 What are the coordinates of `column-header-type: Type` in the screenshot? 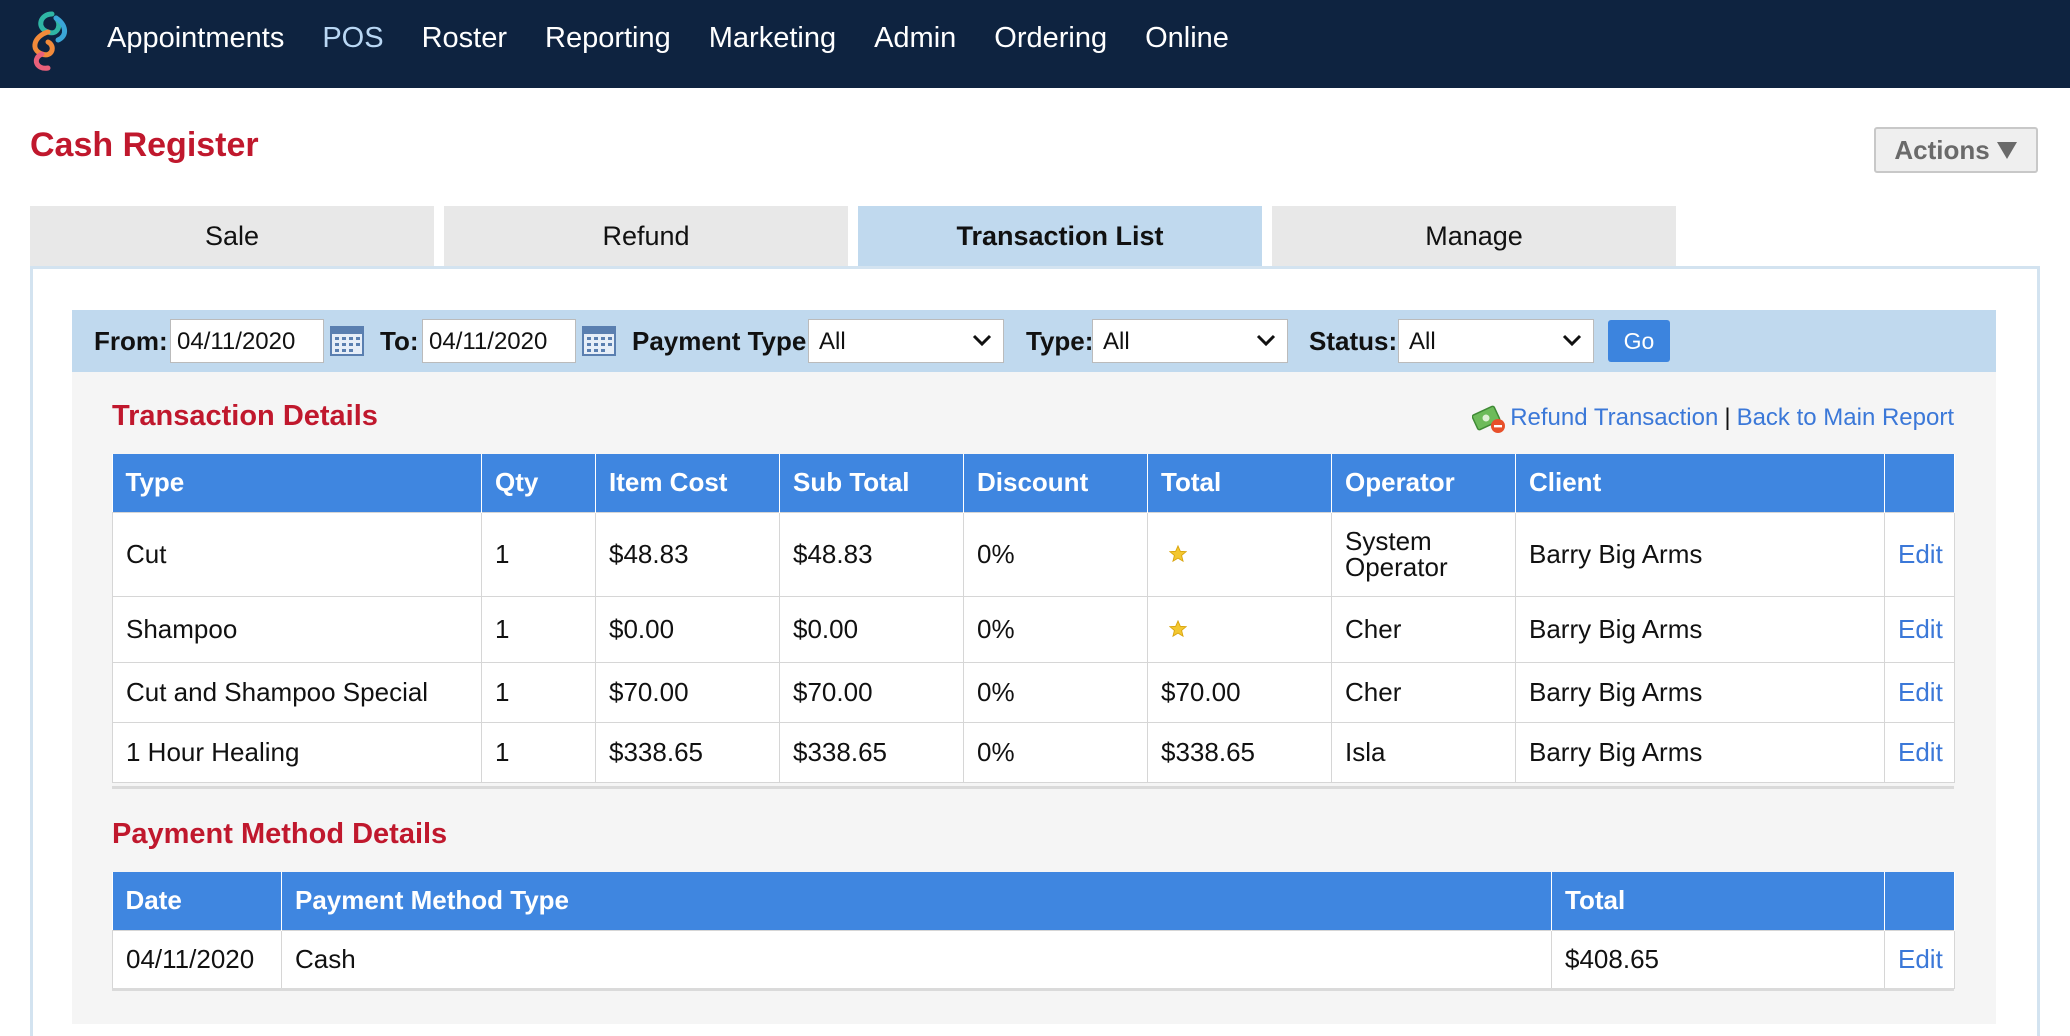 It's located at (297, 483).